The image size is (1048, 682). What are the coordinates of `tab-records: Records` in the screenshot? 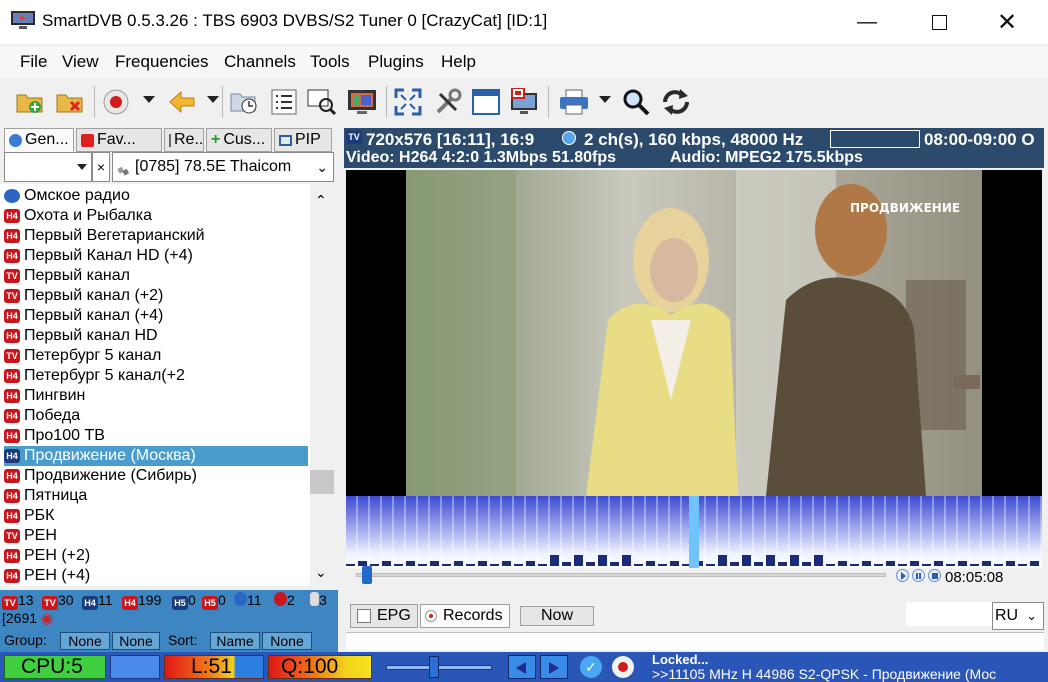 It's located at (465, 616).